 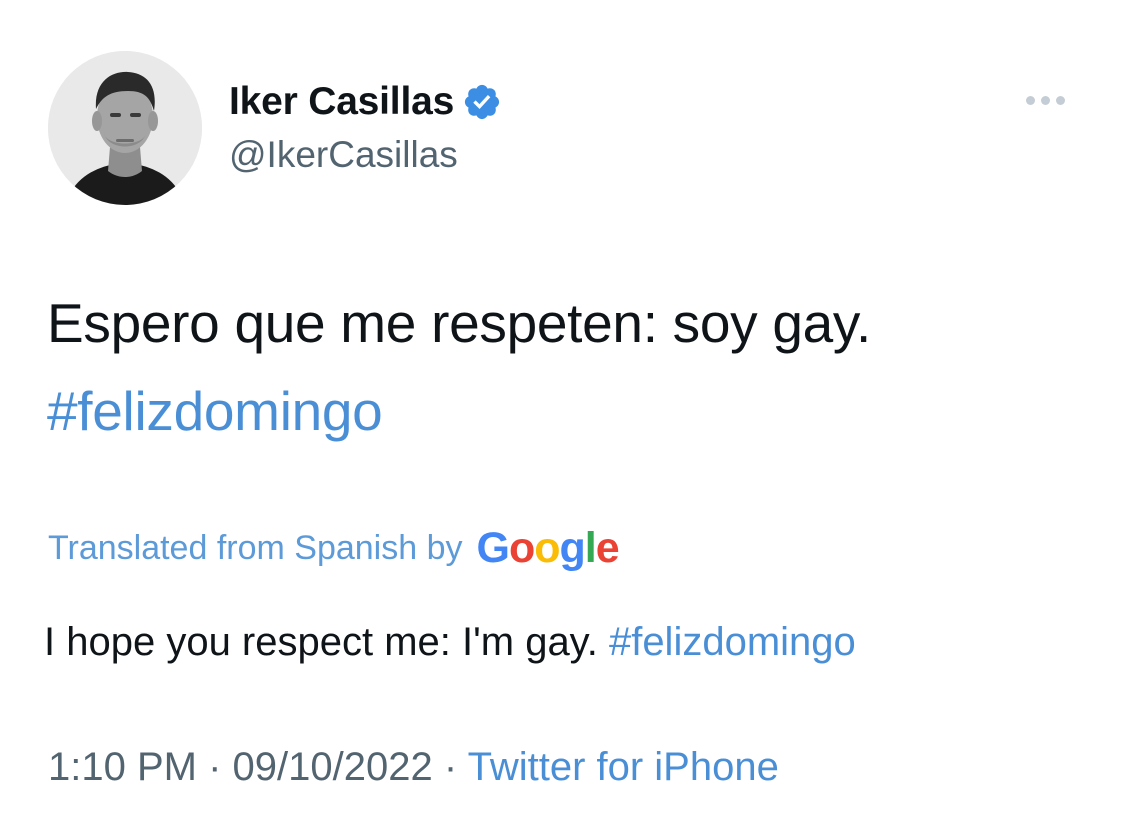 What do you see at coordinates (341, 102) in the screenshot?
I see `author-display-name: Iker Casillas` at bounding box center [341, 102].